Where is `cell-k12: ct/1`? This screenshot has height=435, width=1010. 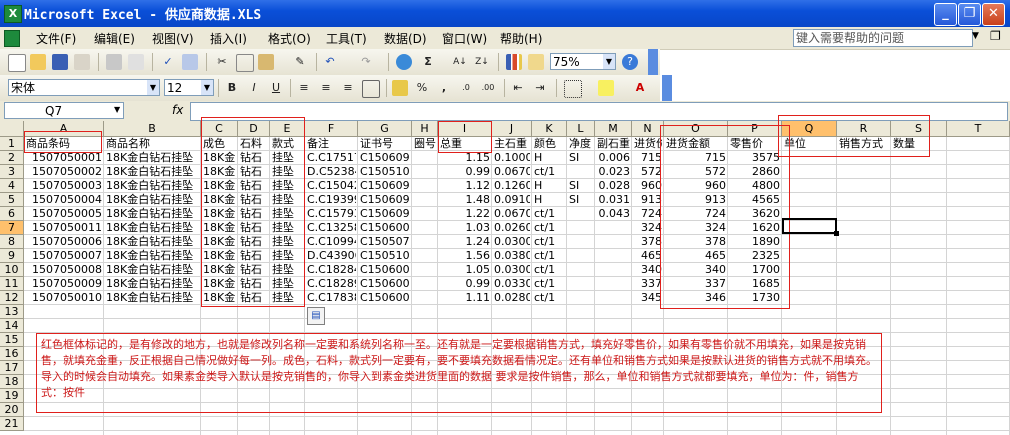
cell-k12: ct/1 is located at coordinates (549, 298).